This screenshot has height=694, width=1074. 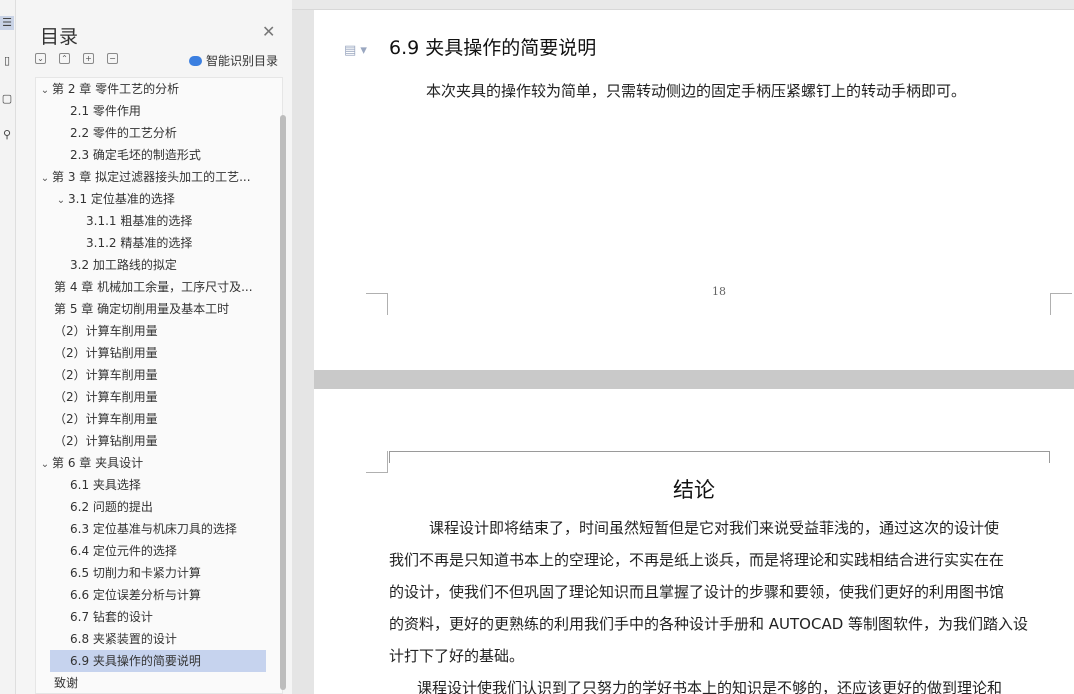 What do you see at coordinates (135, 661) in the screenshot?
I see `toc-item-label: 6.9 夹具操作的简要说明` at bounding box center [135, 661].